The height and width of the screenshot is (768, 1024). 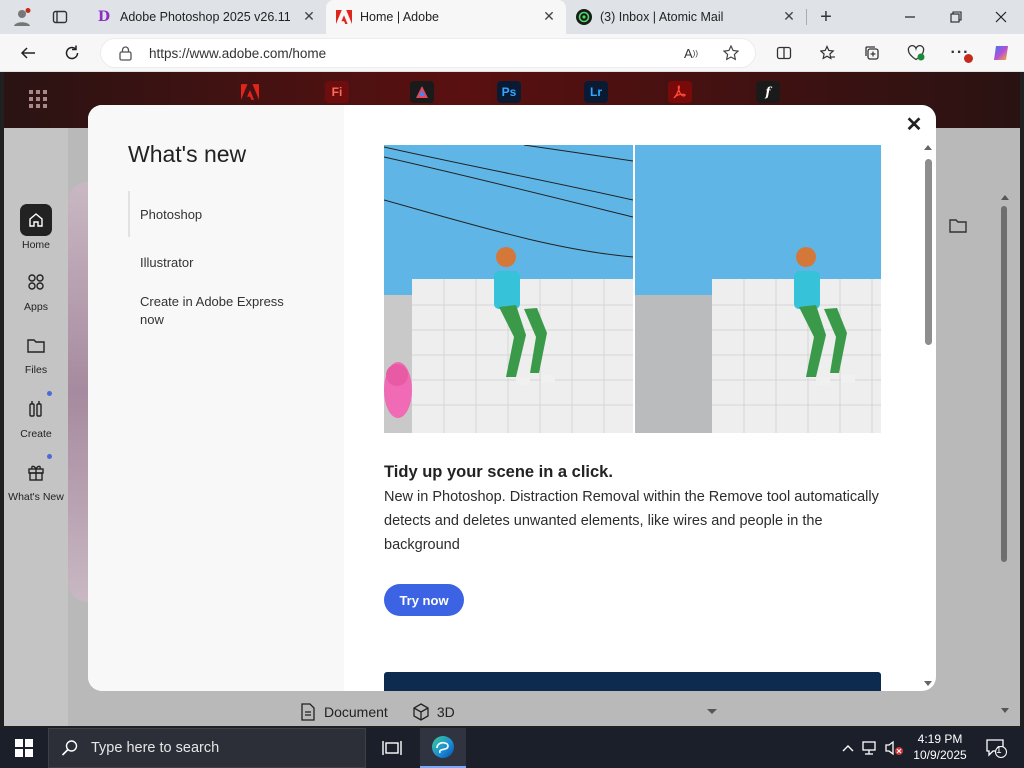 I want to click on favorites-icon, so click(x=828, y=53).